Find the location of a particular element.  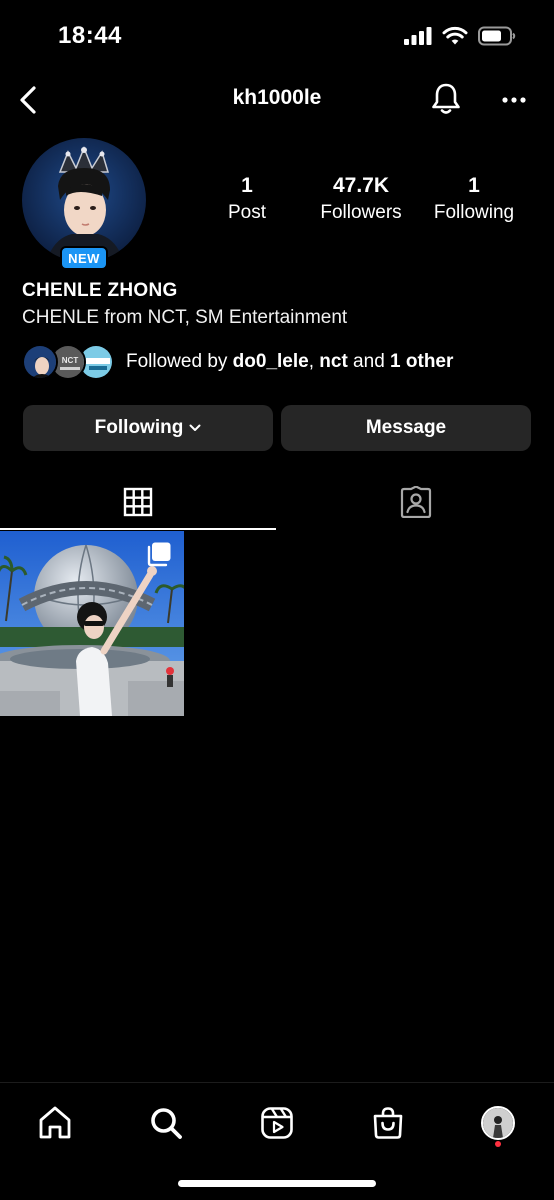

mutual-follower-avatars: NCT is located at coordinates (70, 362).